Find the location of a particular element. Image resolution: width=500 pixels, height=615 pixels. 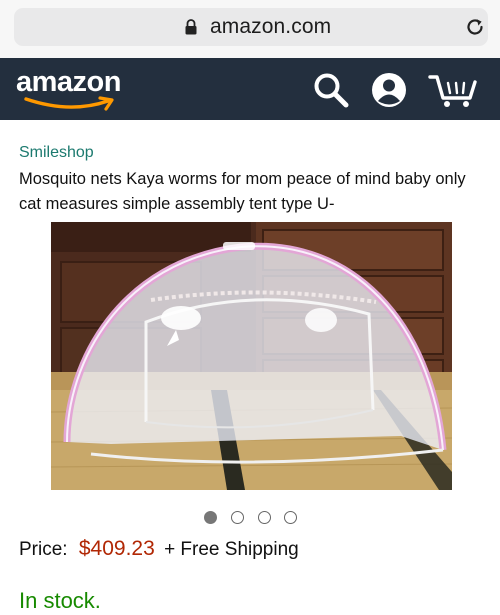

price-row: Price: $409.23 + Free Shipping is located at coordinates (159, 549).